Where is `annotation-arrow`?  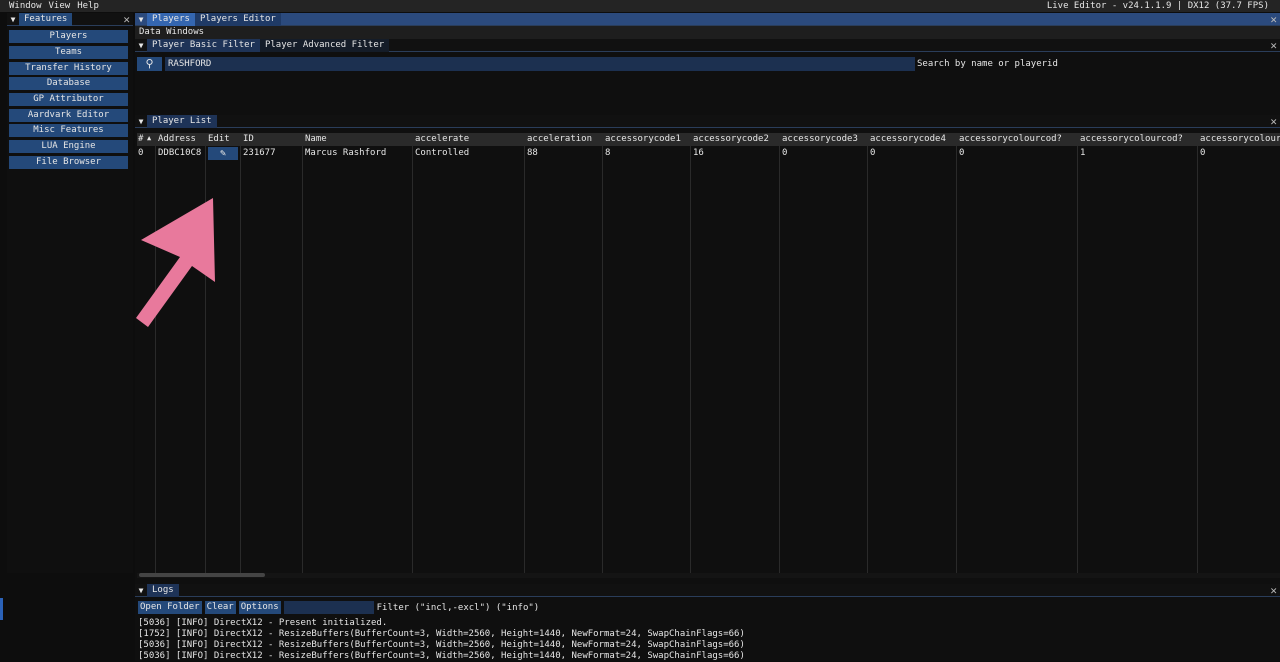
annotation-arrow is located at coordinates (175, 262).